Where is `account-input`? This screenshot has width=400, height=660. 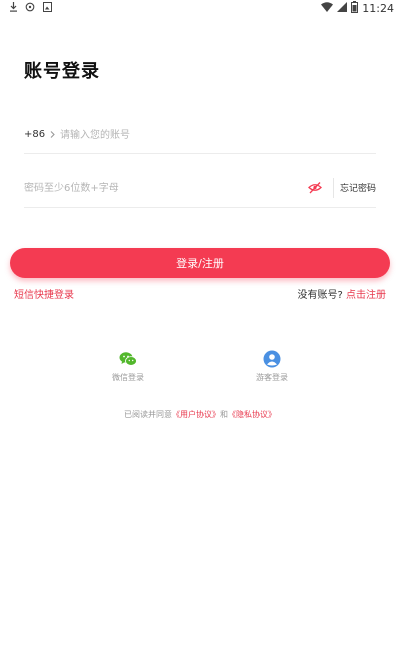 account-input is located at coordinates (200, 135).